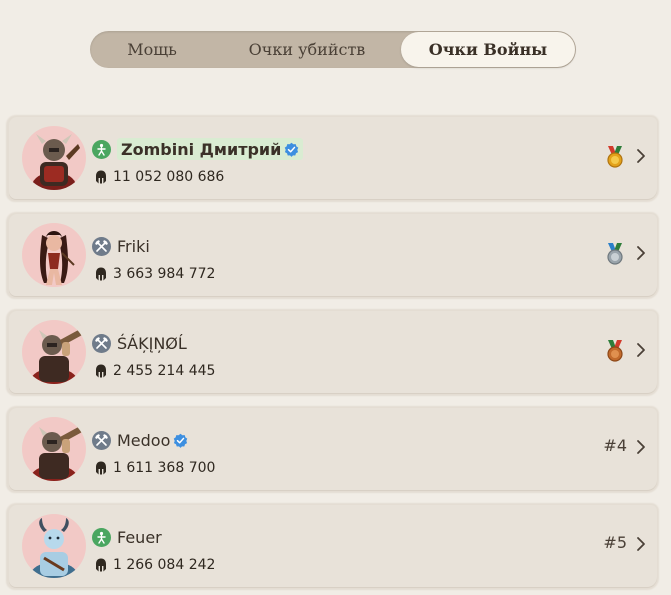 Image resolution: width=671 pixels, height=595 pixels. Describe the element at coordinates (164, 565) in the screenshot. I see `war-points-value: 1 266 084 242` at that location.